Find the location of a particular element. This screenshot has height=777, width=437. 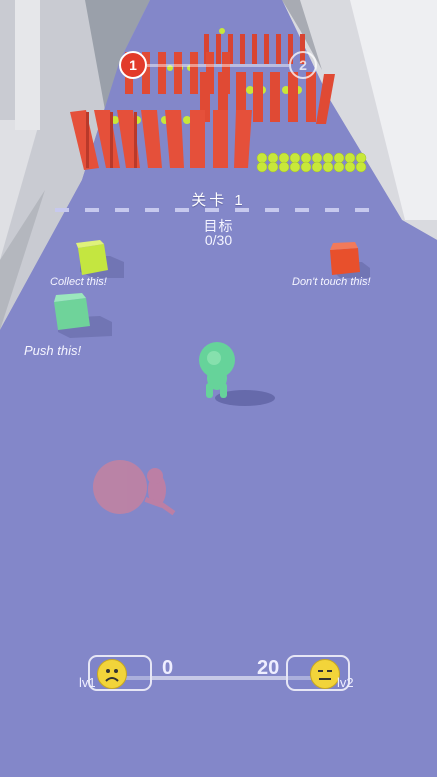

sad-face-icon is located at coordinates (112, 674).